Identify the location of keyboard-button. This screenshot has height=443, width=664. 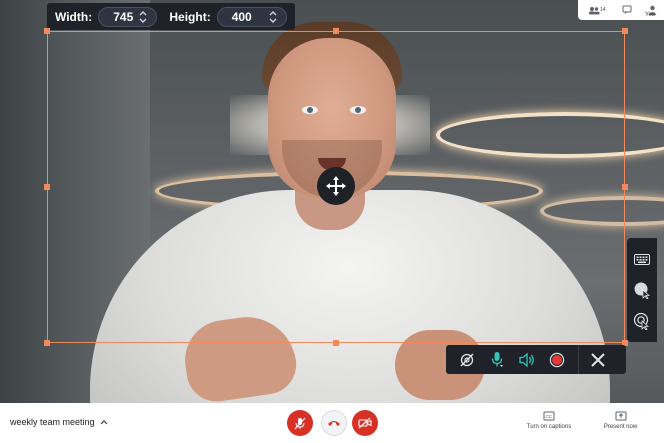
(642, 259).